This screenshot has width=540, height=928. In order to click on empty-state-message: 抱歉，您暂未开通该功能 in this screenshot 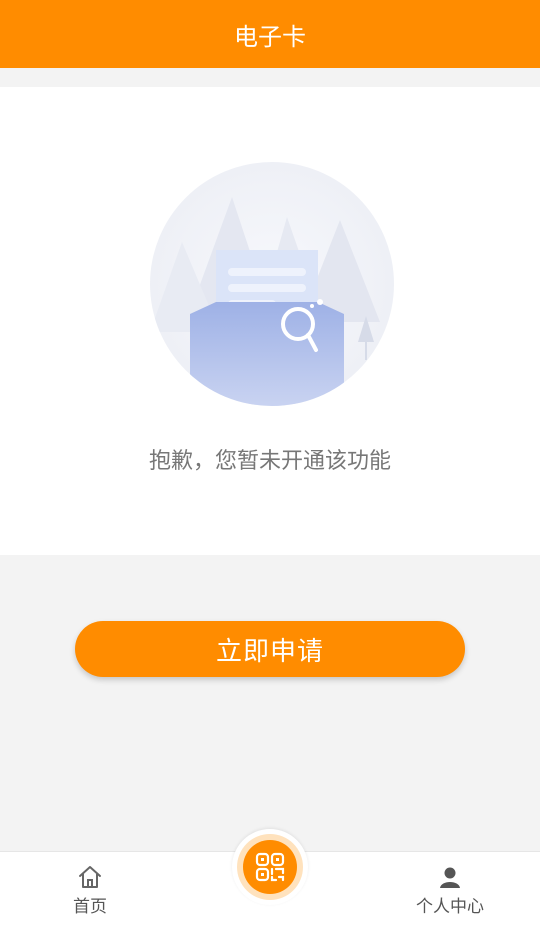, I will do `click(269, 461)`.